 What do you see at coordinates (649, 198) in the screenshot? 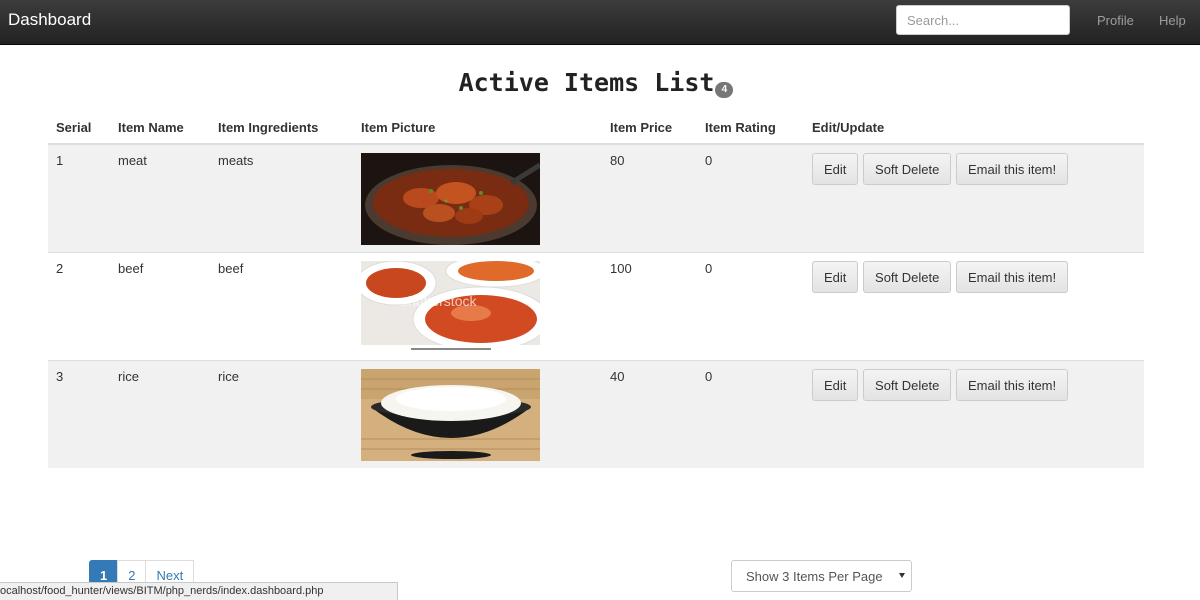
I see `cell-item-price: 80` at bounding box center [649, 198].